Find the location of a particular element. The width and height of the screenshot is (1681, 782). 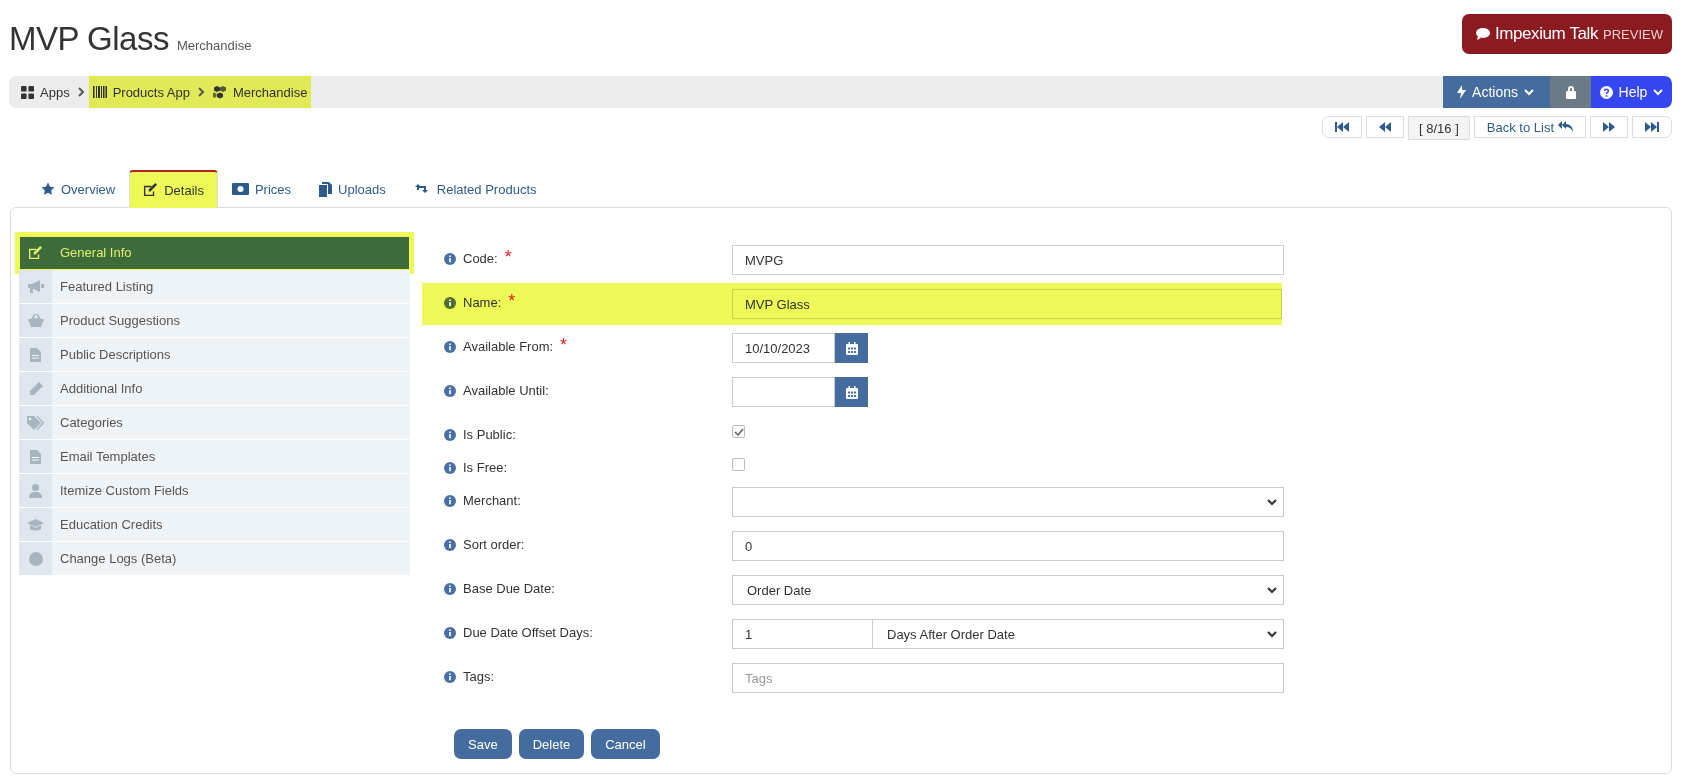

lock-button is located at coordinates (1570, 92).